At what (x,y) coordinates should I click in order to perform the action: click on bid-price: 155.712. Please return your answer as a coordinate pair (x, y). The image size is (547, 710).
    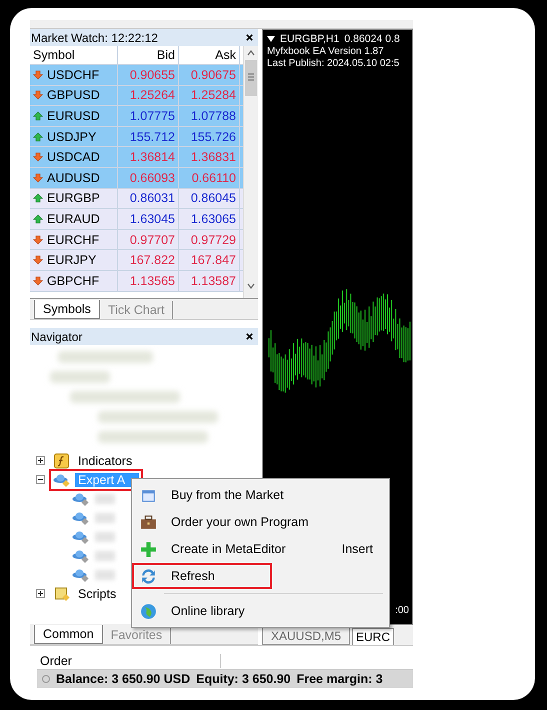
    Looking at the image, I should click on (148, 136).